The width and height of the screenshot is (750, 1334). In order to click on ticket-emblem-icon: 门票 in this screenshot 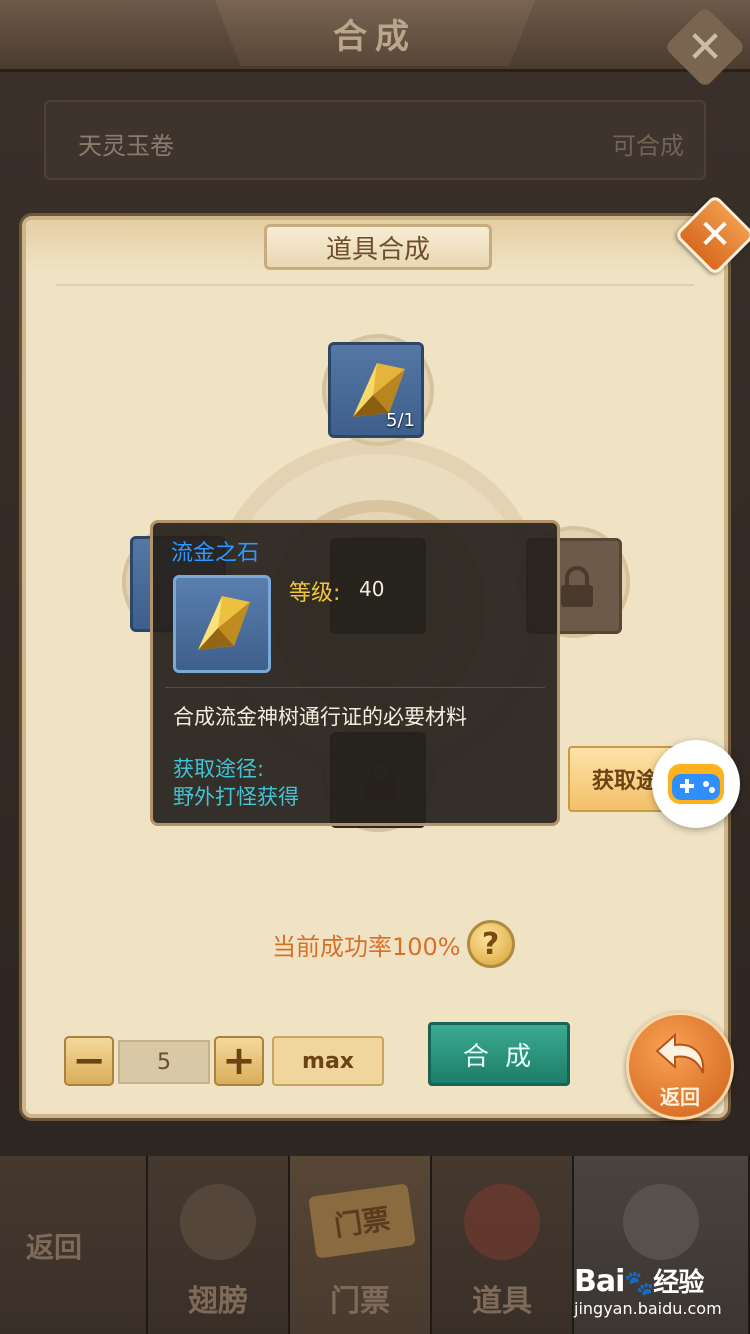, I will do `click(362, 1221)`.